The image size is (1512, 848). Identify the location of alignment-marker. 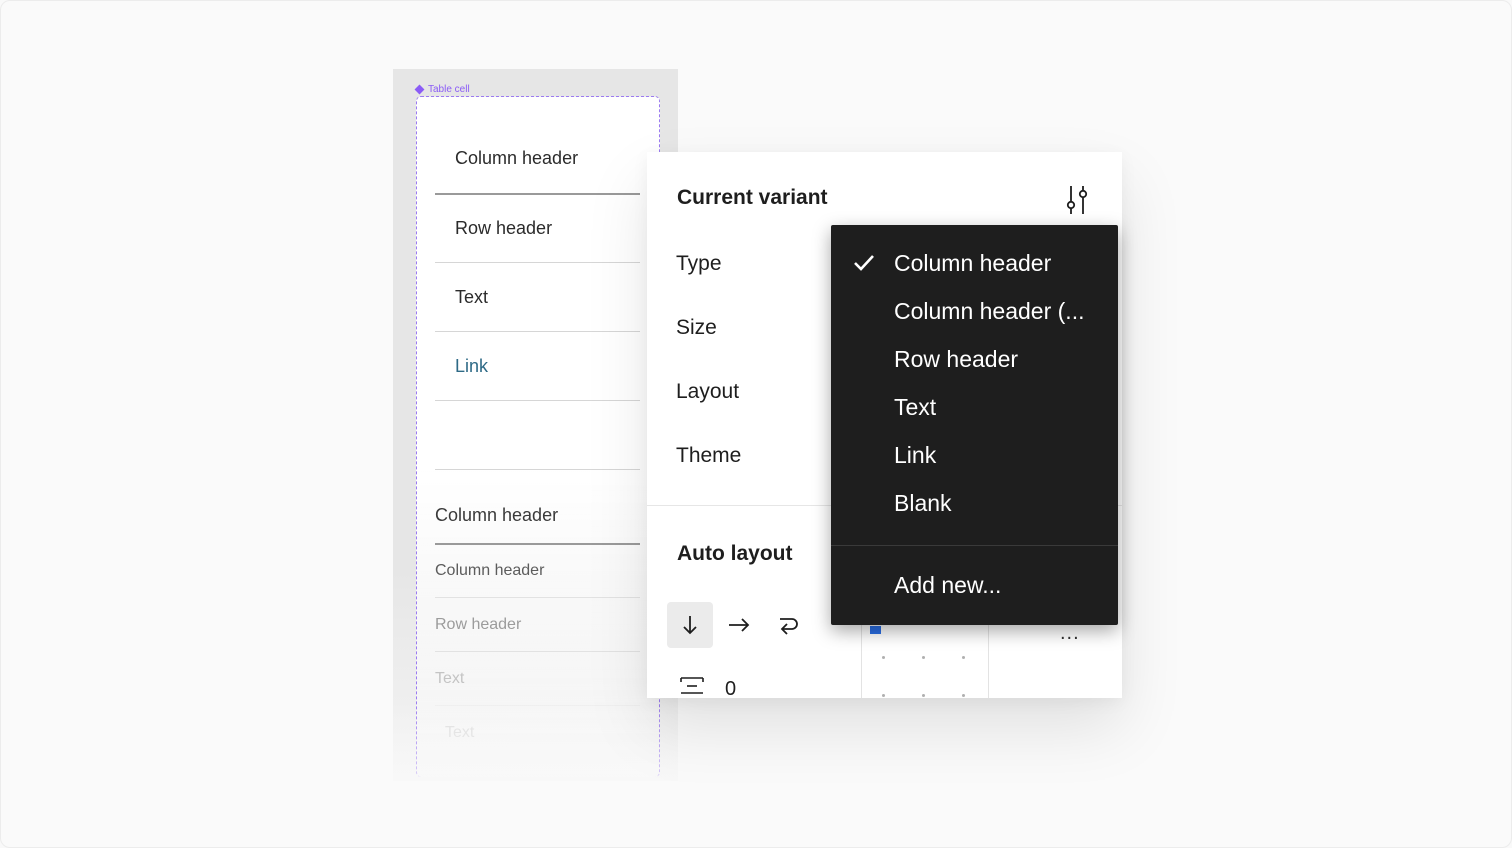
(875, 630).